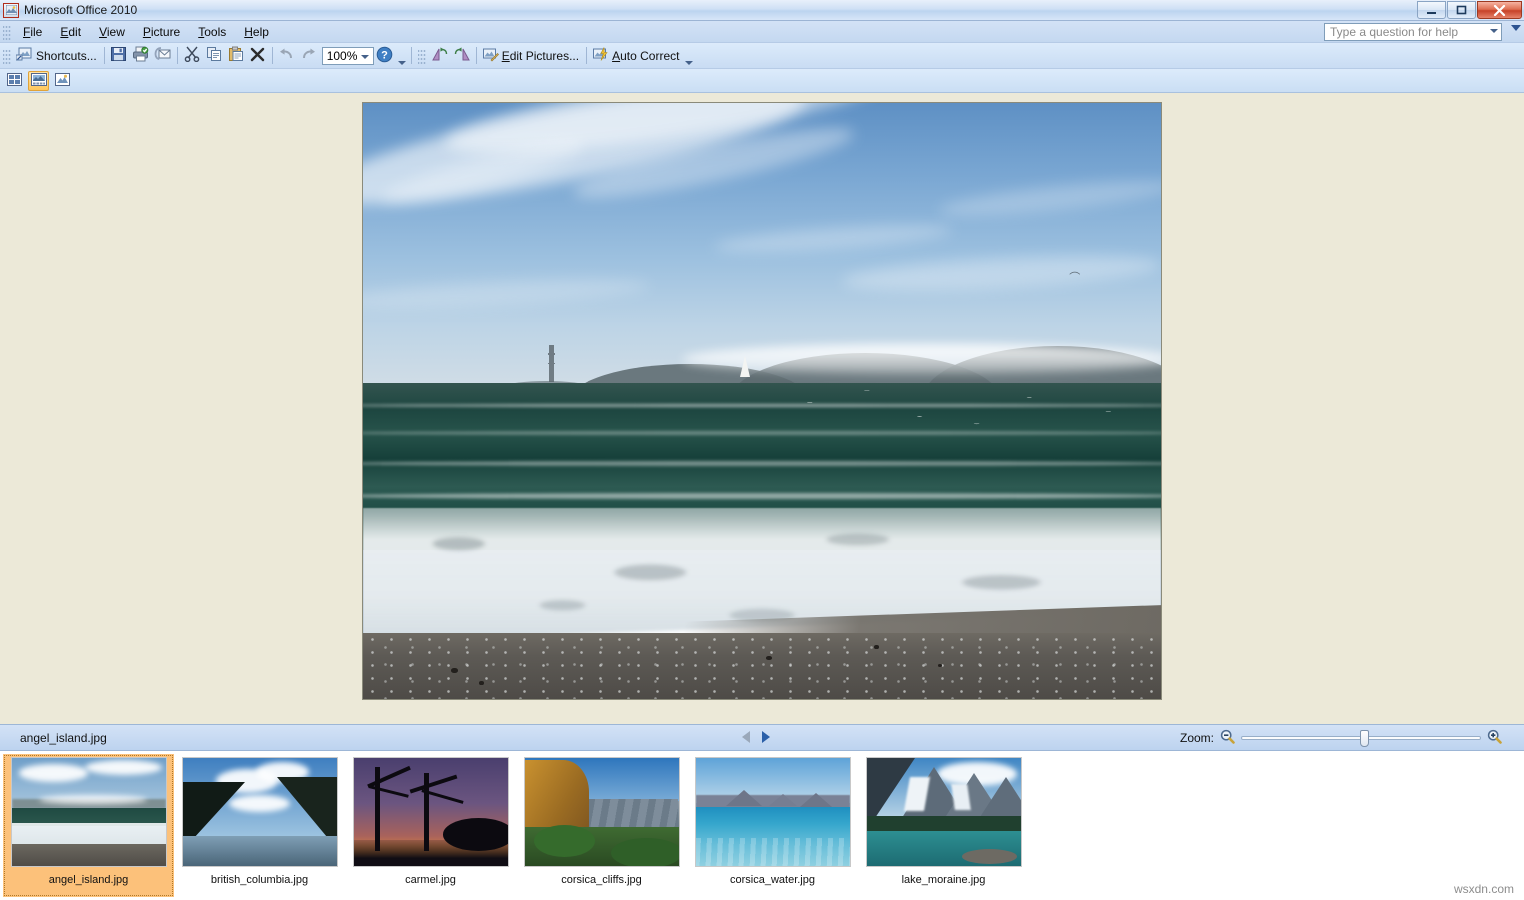  What do you see at coordinates (1364, 738) in the screenshot?
I see `zoom-slider-handle` at bounding box center [1364, 738].